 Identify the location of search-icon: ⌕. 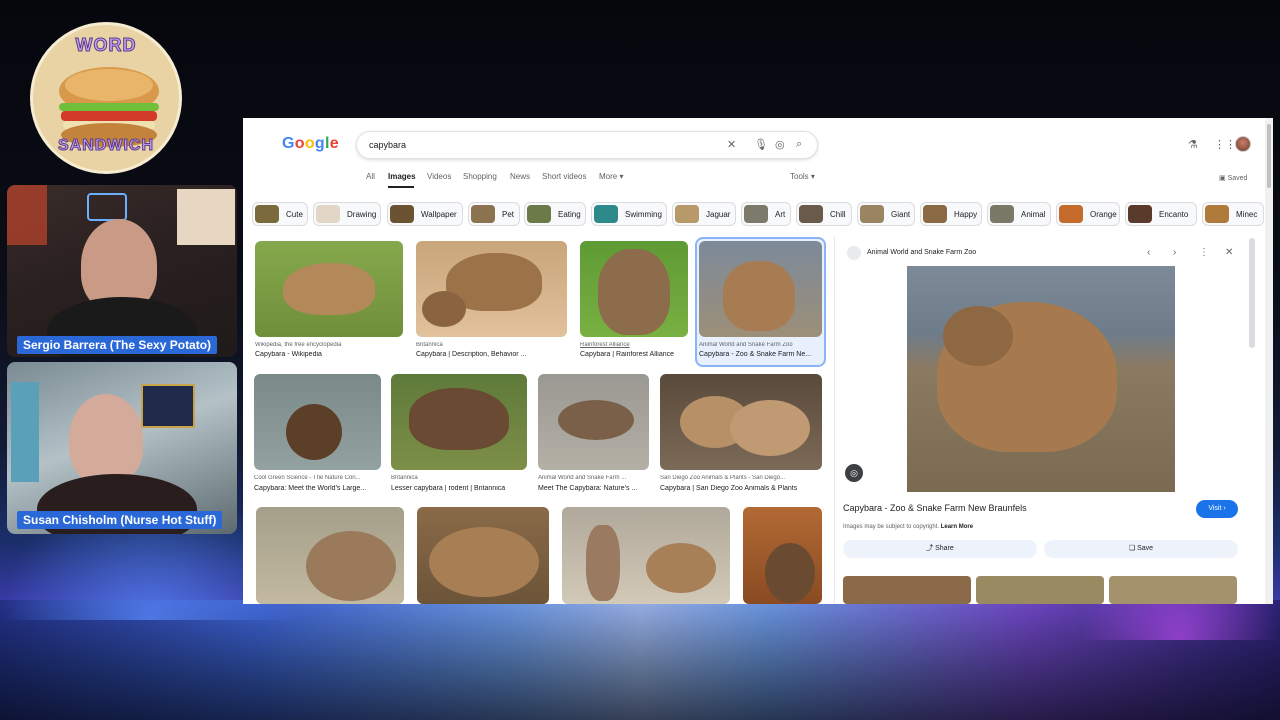
(799, 144).